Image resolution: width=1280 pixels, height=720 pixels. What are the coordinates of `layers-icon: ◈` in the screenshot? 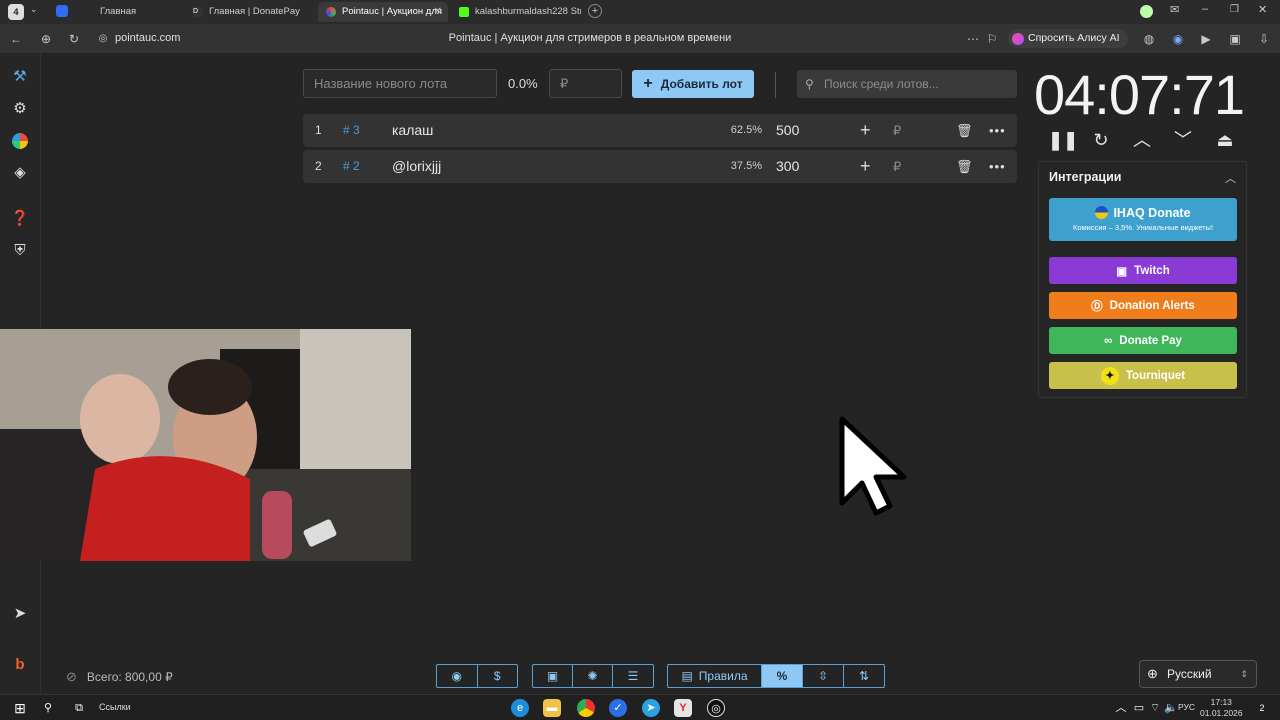 It's located at (20, 173).